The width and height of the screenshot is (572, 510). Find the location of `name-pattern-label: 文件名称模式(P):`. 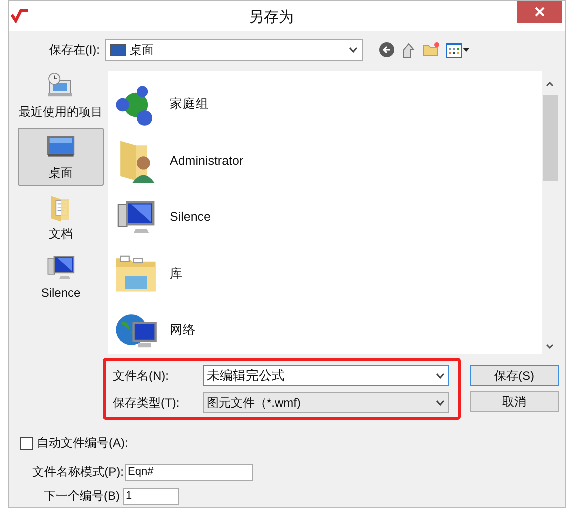

name-pattern-label: 文件名称模式(P): is located at coordinates (78, 472).